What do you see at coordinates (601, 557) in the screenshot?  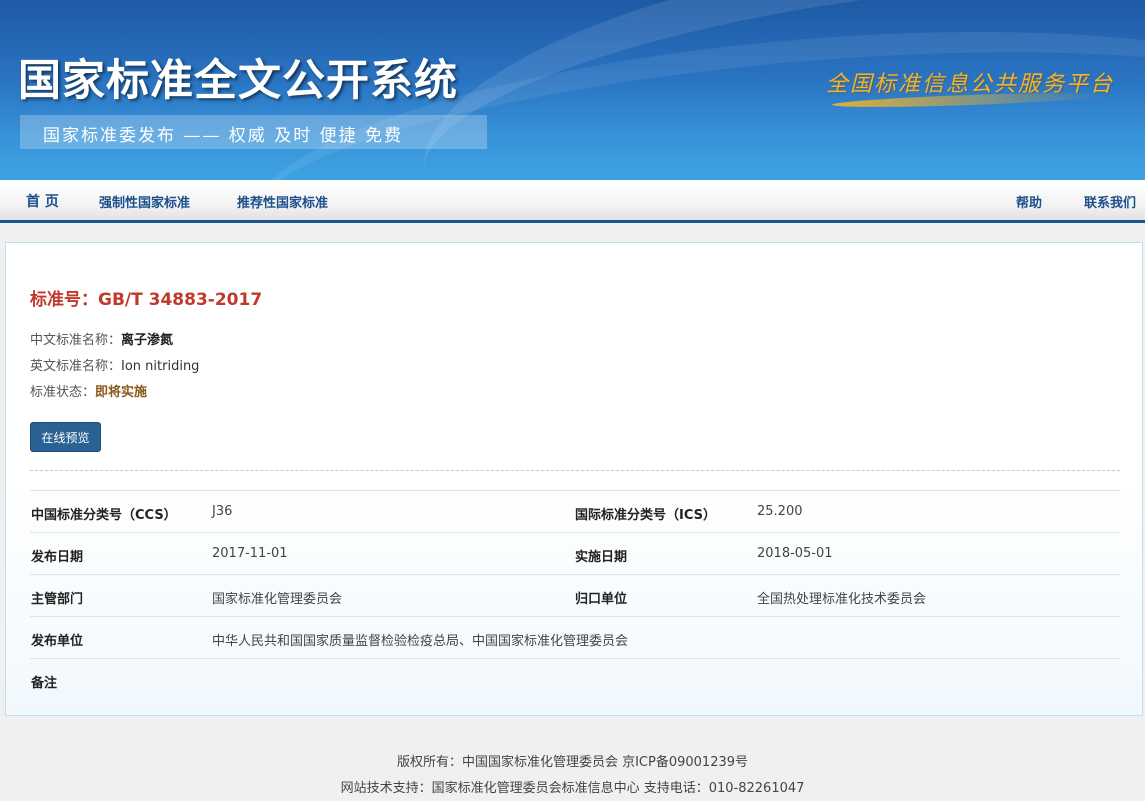 I see `implement-date-label: 实施日期` at bounding box center [601, 557].